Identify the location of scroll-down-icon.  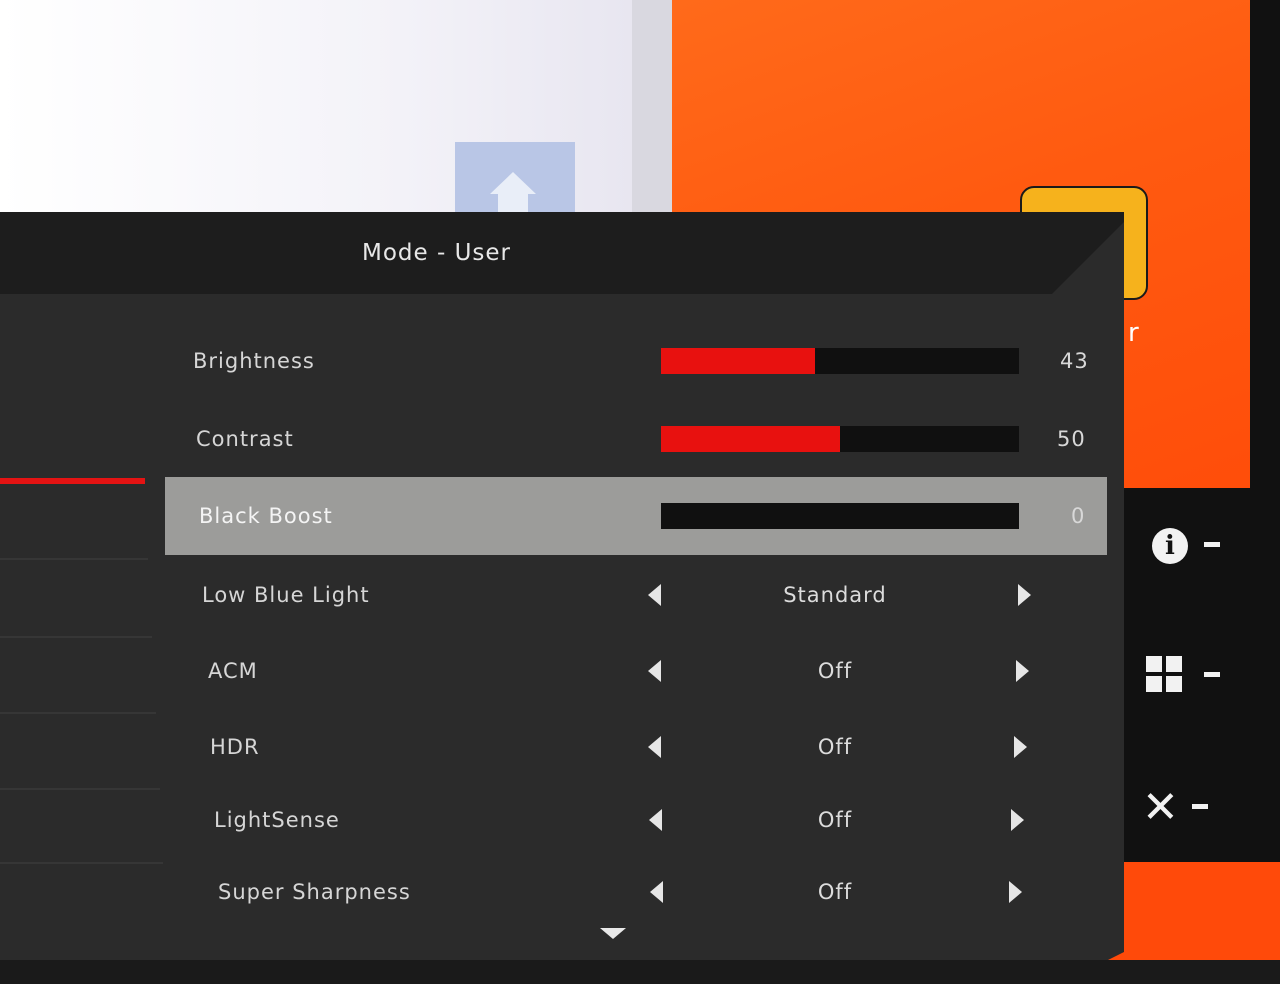
(613, 933).